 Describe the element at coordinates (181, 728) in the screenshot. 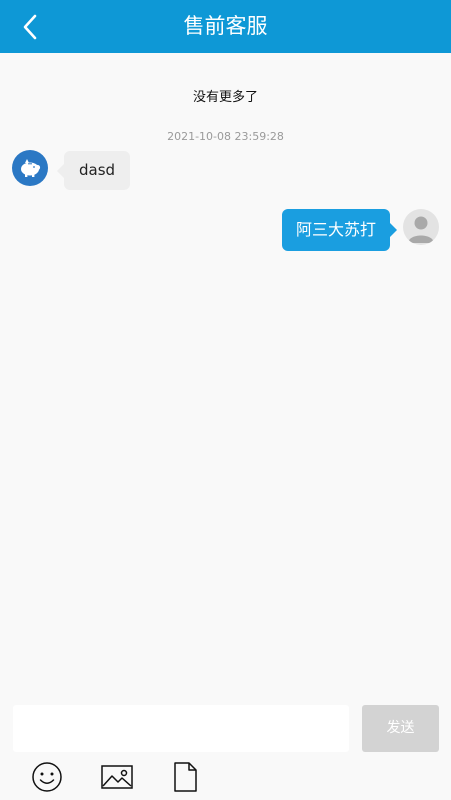

I see `message-input` at that location.